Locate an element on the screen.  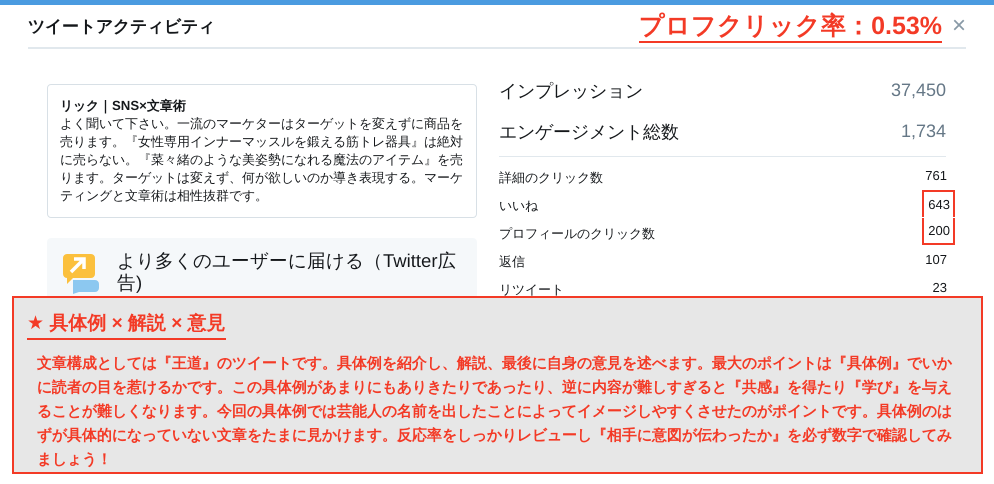
close-button: × is located at coordinates (954, 26).